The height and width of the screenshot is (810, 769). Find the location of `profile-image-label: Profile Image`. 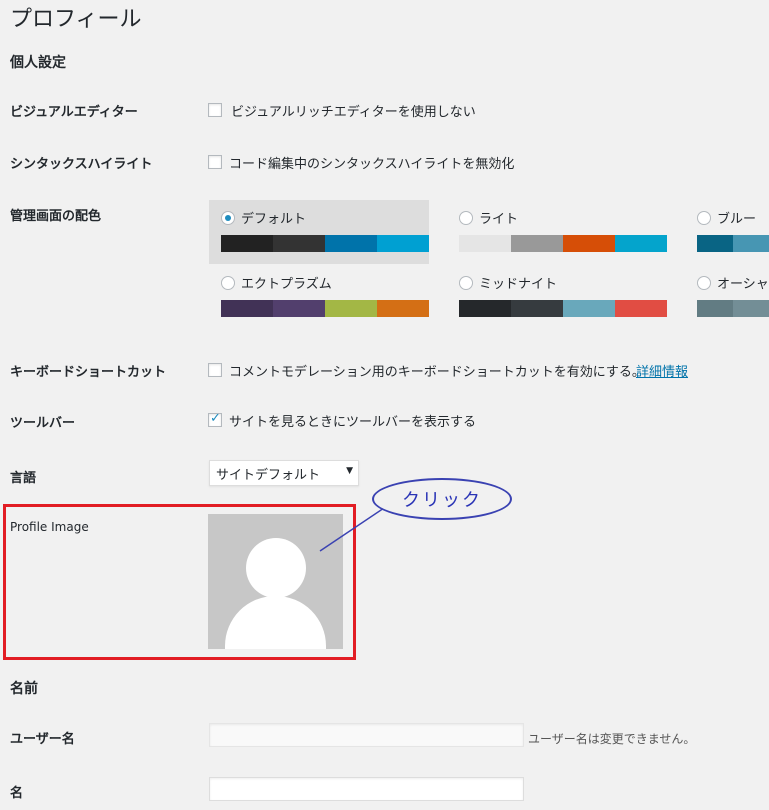

profile-image-label: Profile Image is located at coordinates (49, 527).